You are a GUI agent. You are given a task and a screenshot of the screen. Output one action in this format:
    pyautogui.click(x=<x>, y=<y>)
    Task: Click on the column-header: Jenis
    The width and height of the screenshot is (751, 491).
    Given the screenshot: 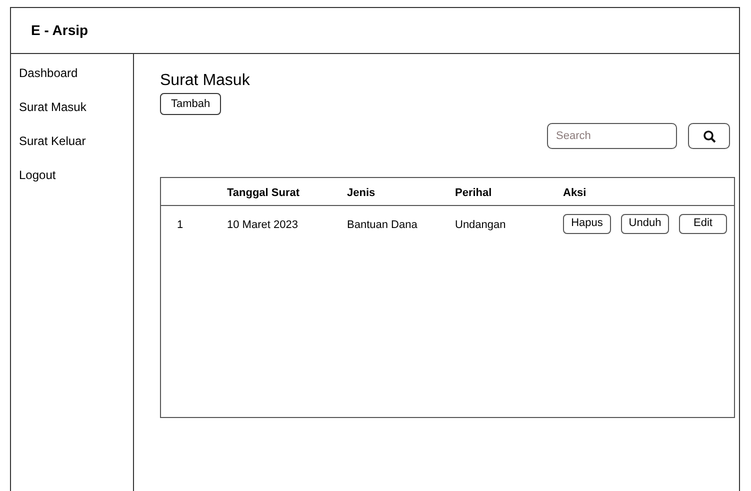 What is the action you would take?
    pyautogui.click(x=361, y=192)
    